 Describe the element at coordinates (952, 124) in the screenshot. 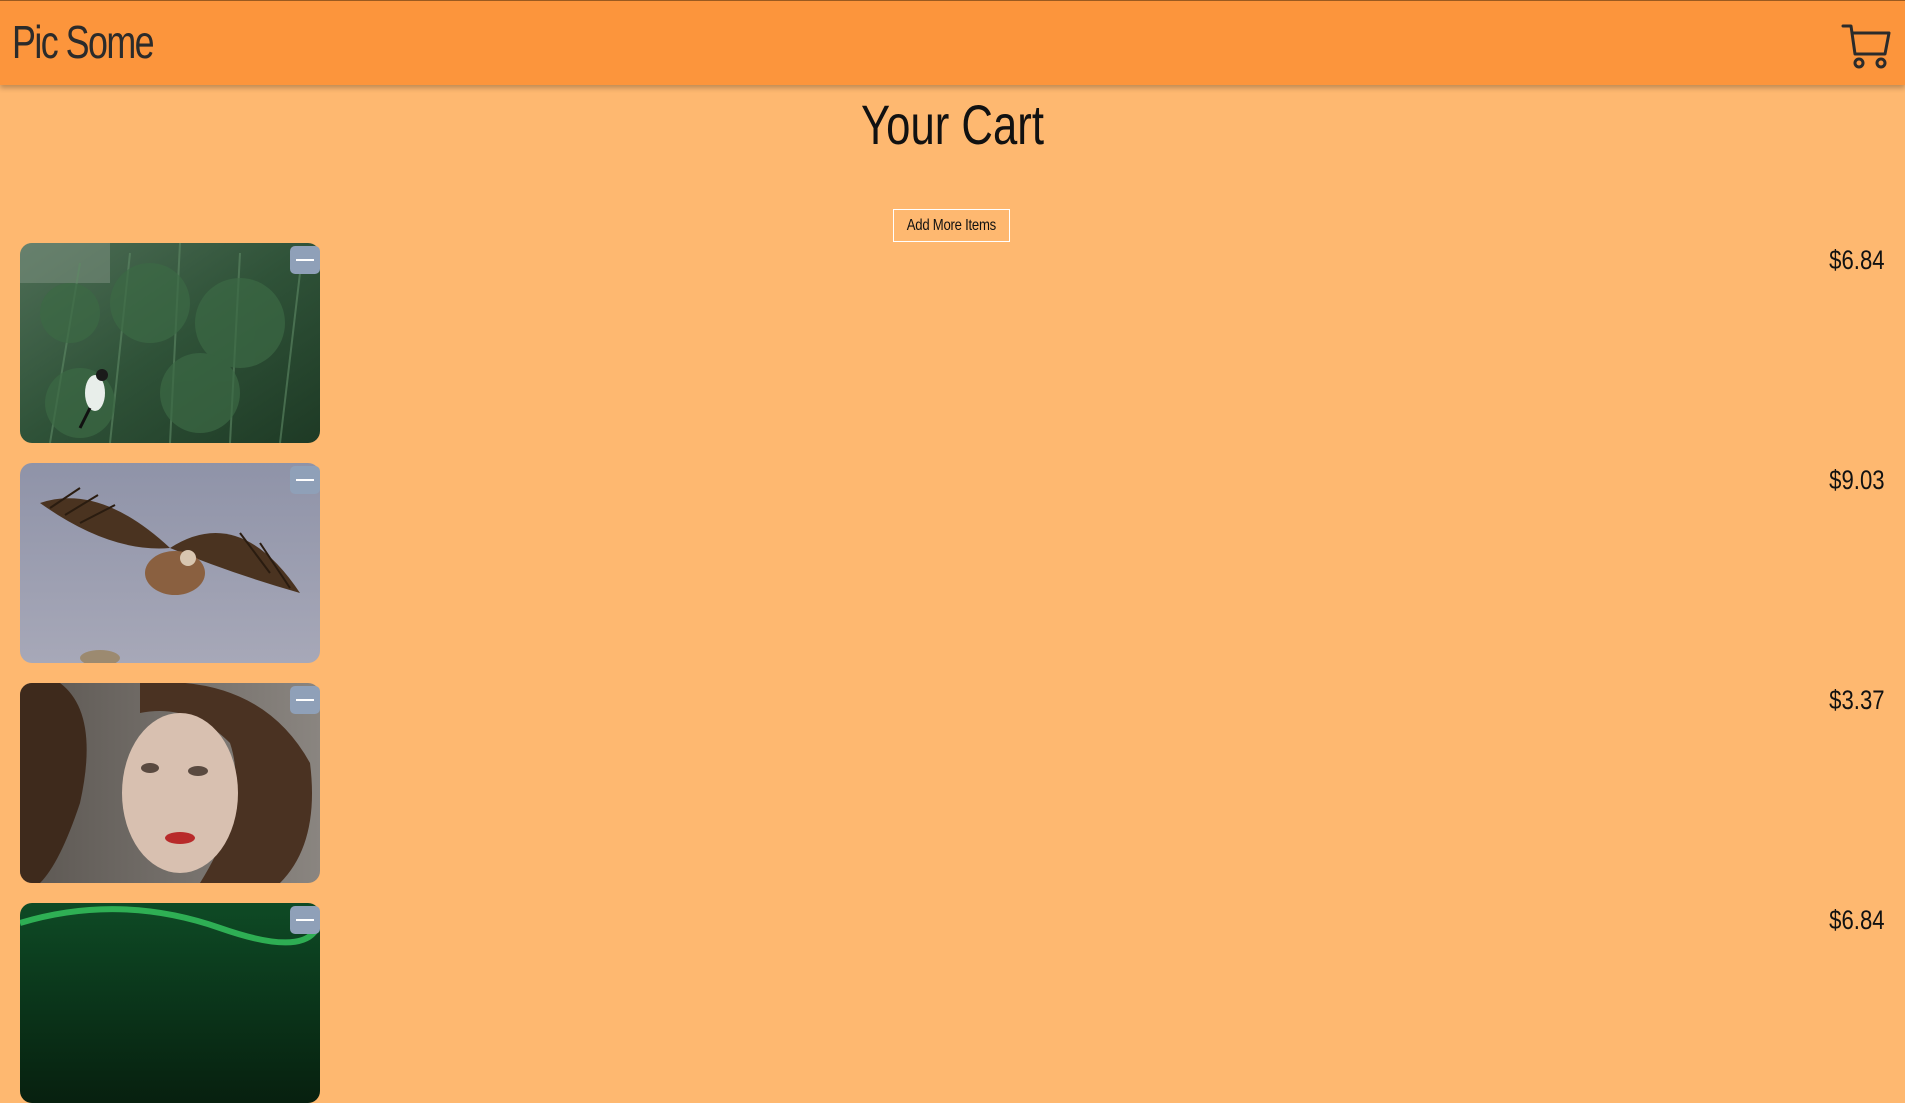

I see `page-title: Your Cart` at that location.